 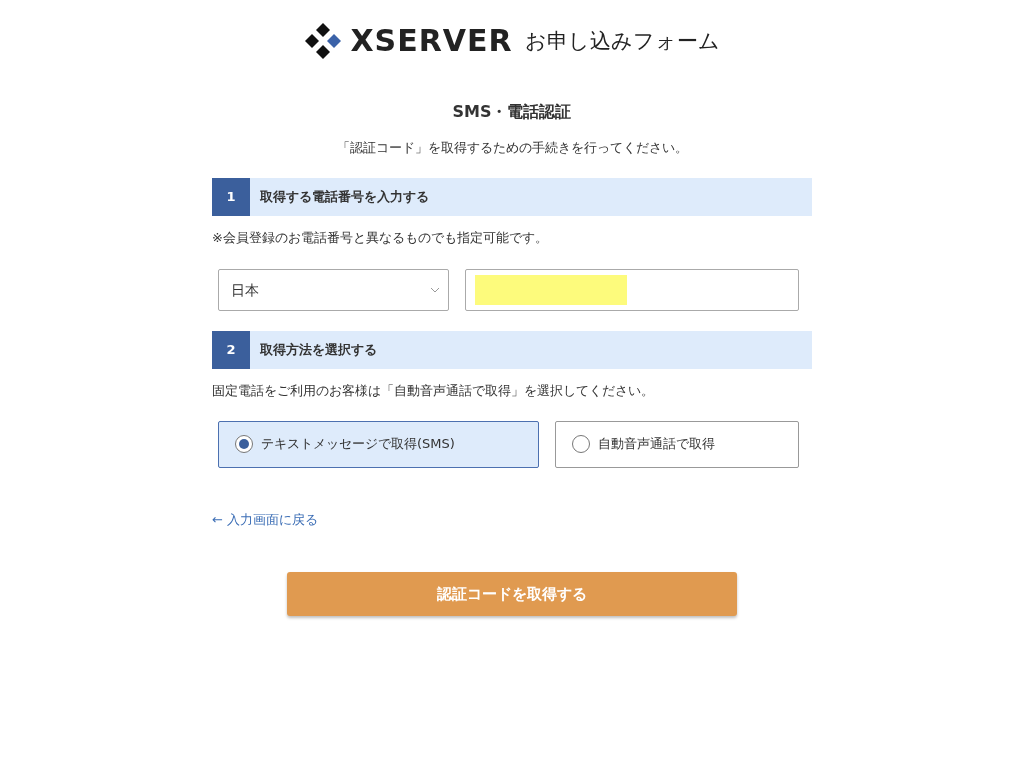 I want to click on step-number: 2, so click(x=231, y=350).